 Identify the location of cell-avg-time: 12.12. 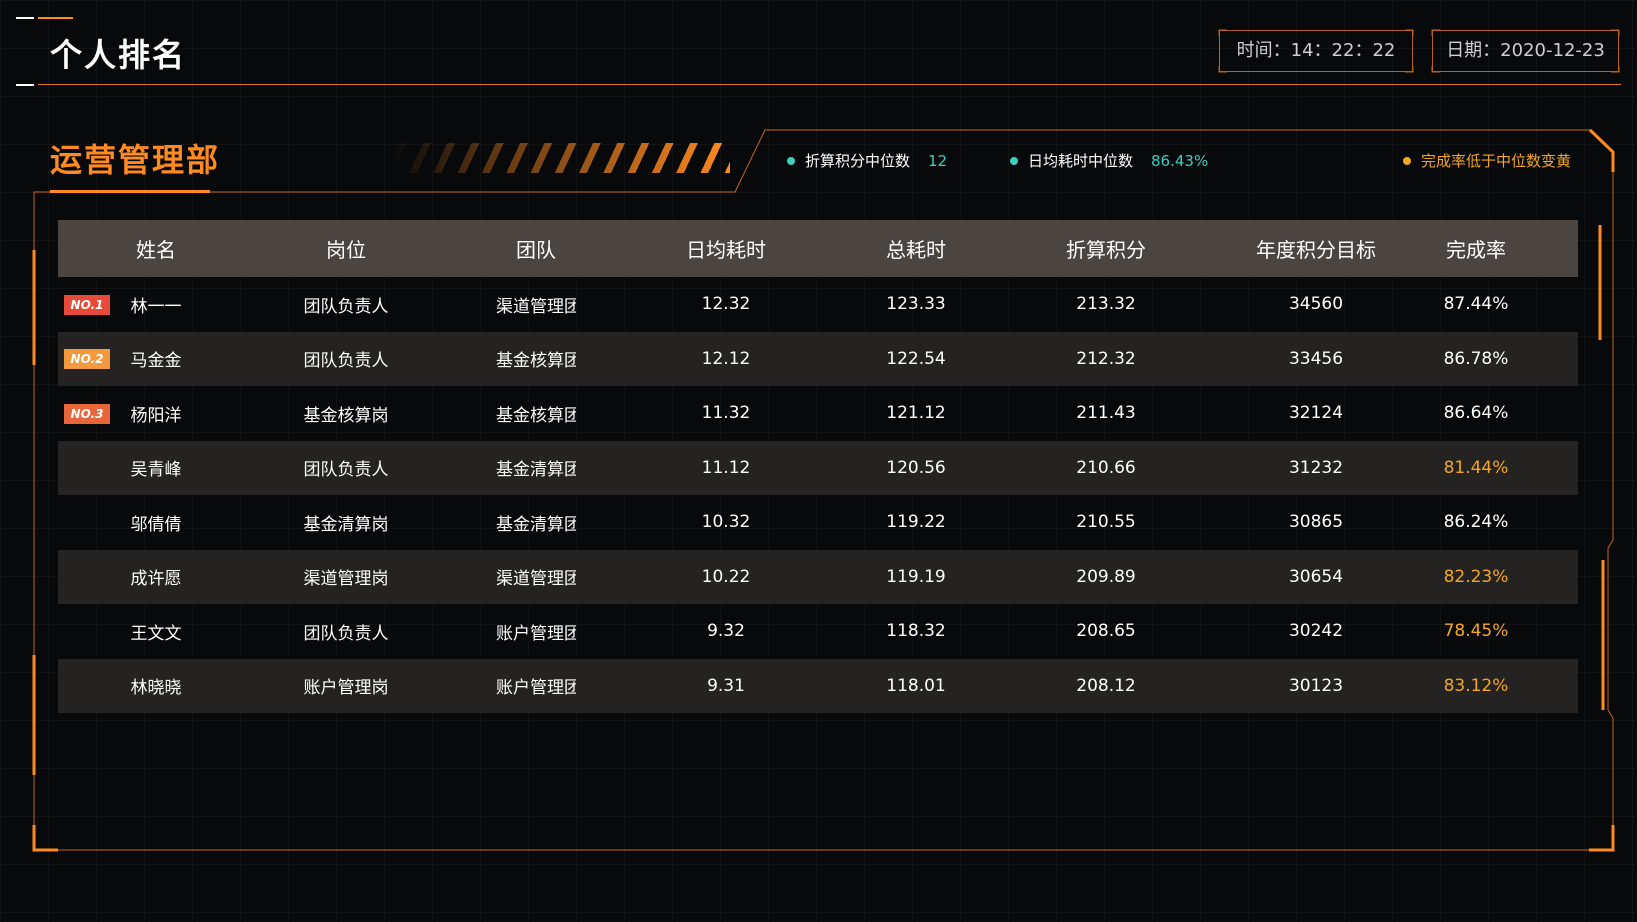
(726, 358).